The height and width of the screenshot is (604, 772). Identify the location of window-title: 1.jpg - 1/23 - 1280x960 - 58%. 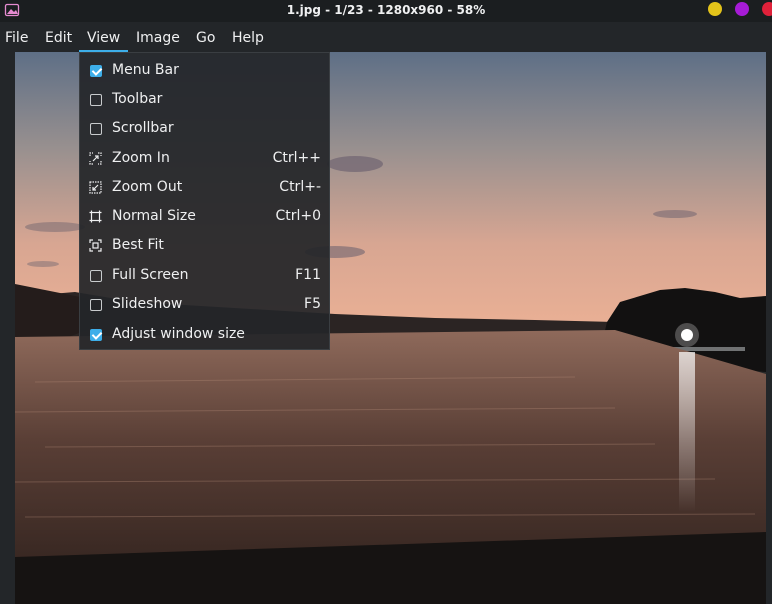
(386, 10).